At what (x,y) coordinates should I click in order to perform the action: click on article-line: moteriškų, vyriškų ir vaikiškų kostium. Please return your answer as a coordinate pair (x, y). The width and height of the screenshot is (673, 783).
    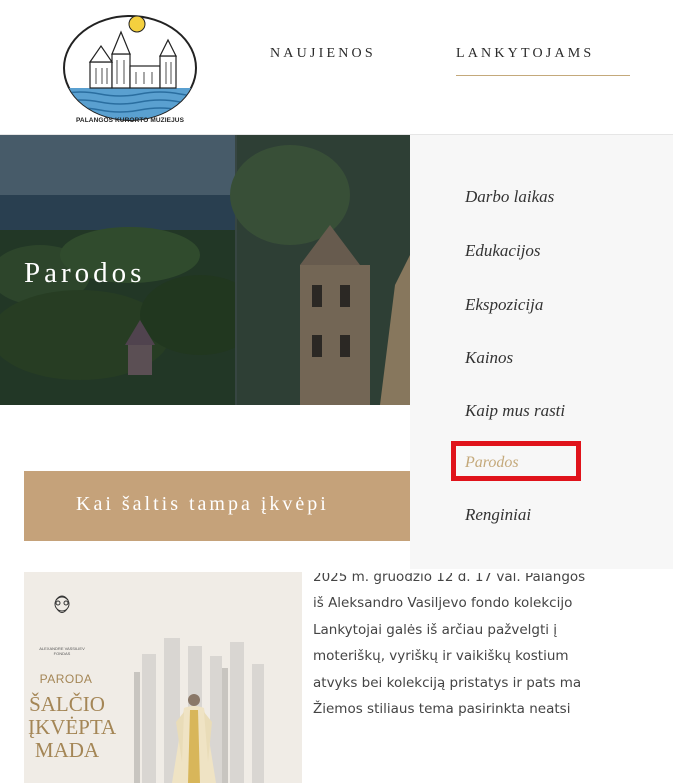
    Looking at the image, I should click on (441, 656).